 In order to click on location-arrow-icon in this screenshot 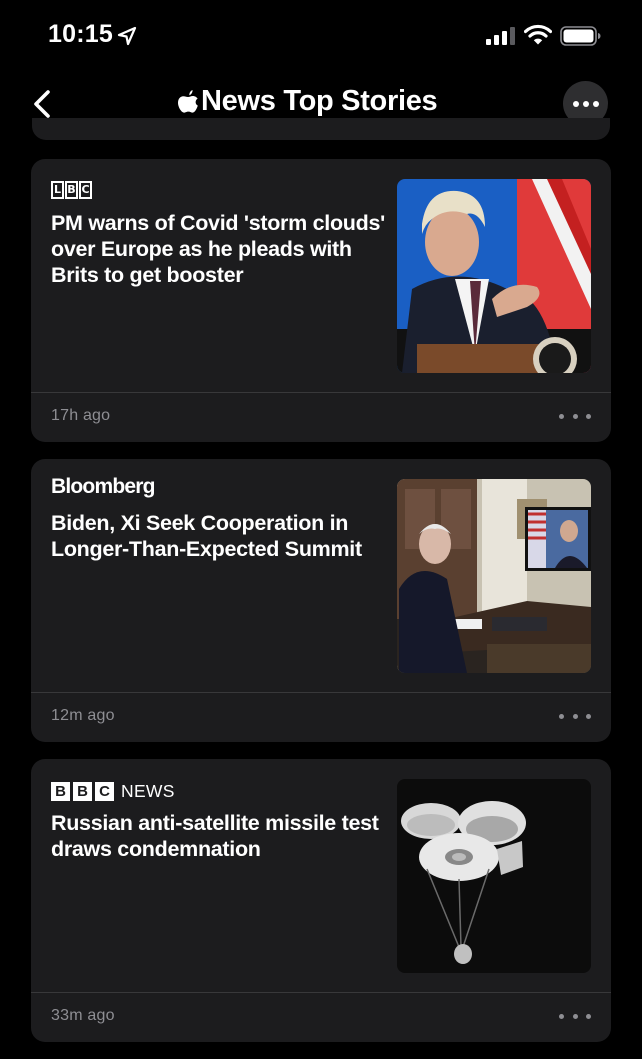, I will do `click(127, 36)`.